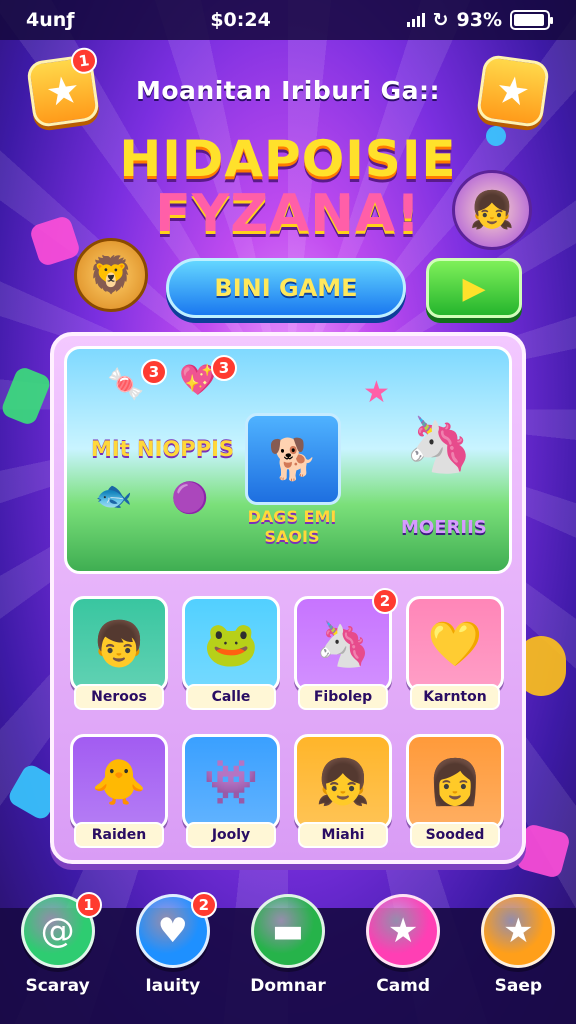 The width and height of the screenshot is (576, 1024). I want to click on character-tile: 🐥 Raiden, so click(119, 792).